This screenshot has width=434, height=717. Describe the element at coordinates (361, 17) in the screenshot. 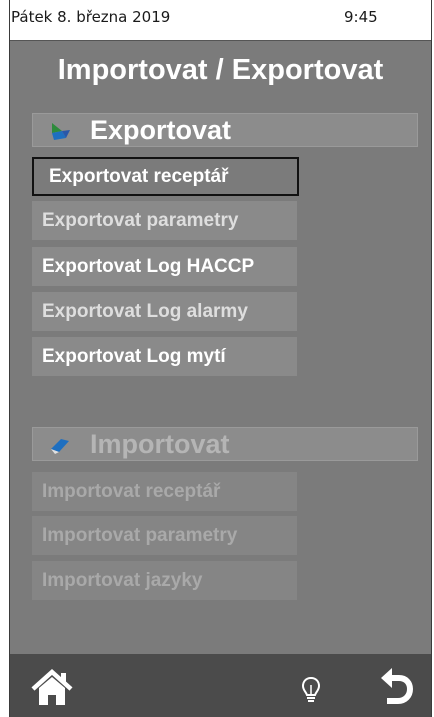

I see `status-time: 9:45` at that location.